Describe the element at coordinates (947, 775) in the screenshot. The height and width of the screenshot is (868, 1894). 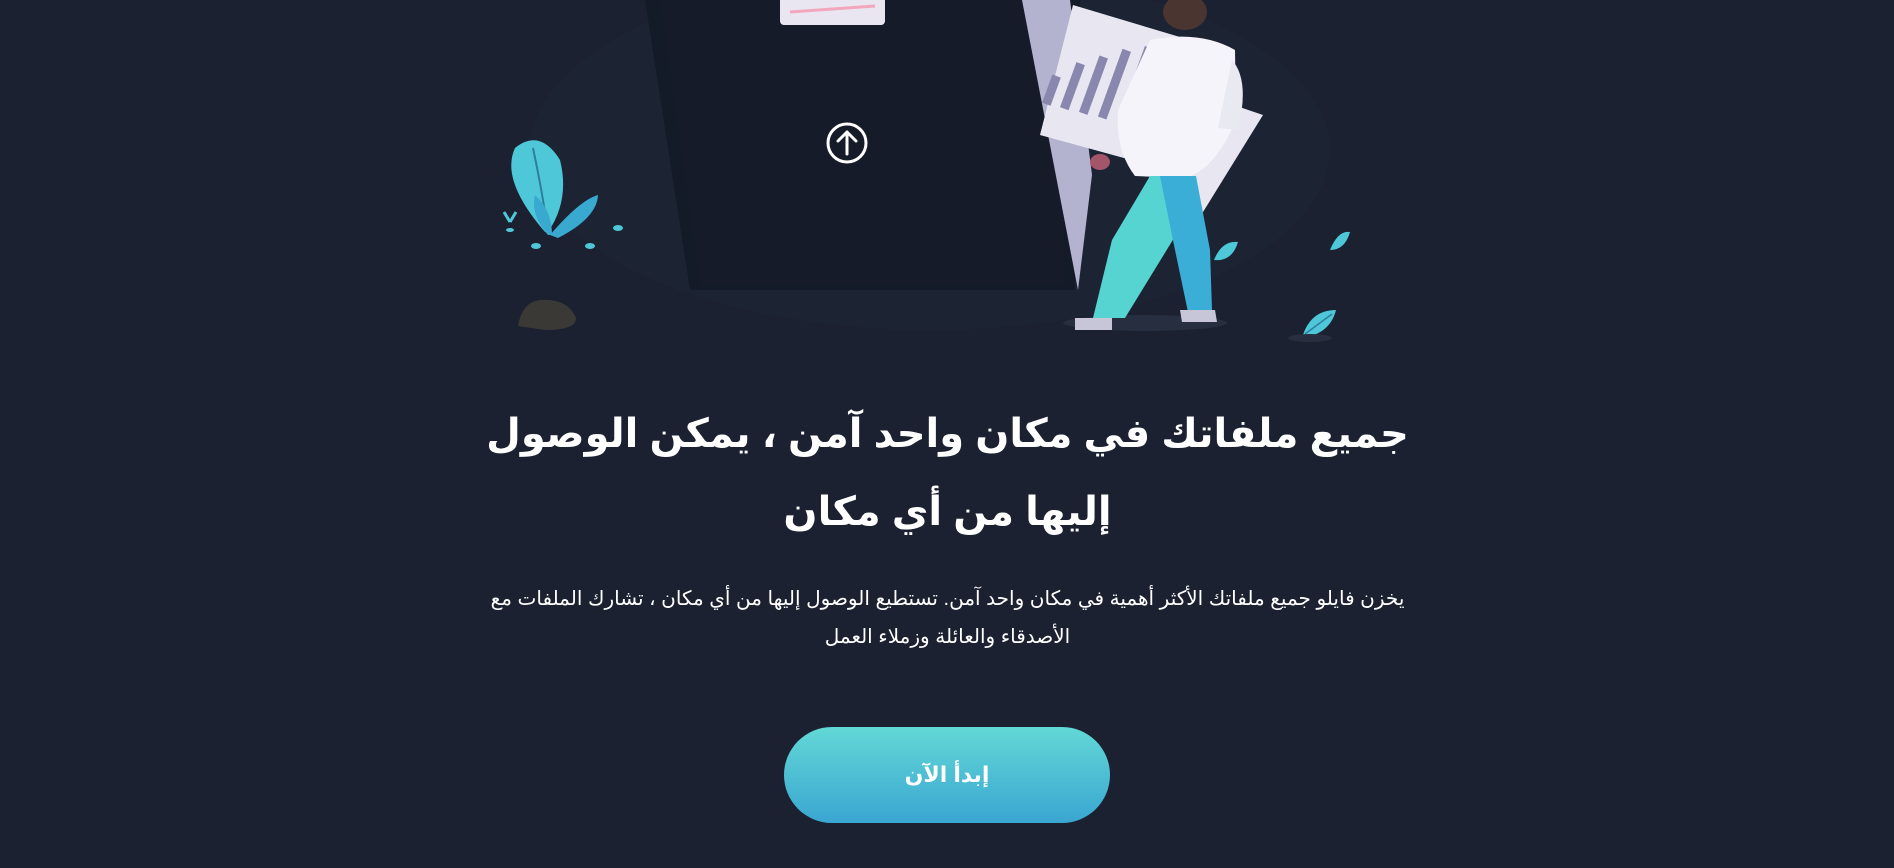
I see `start-now-button: إبدأ الآن` at that location.